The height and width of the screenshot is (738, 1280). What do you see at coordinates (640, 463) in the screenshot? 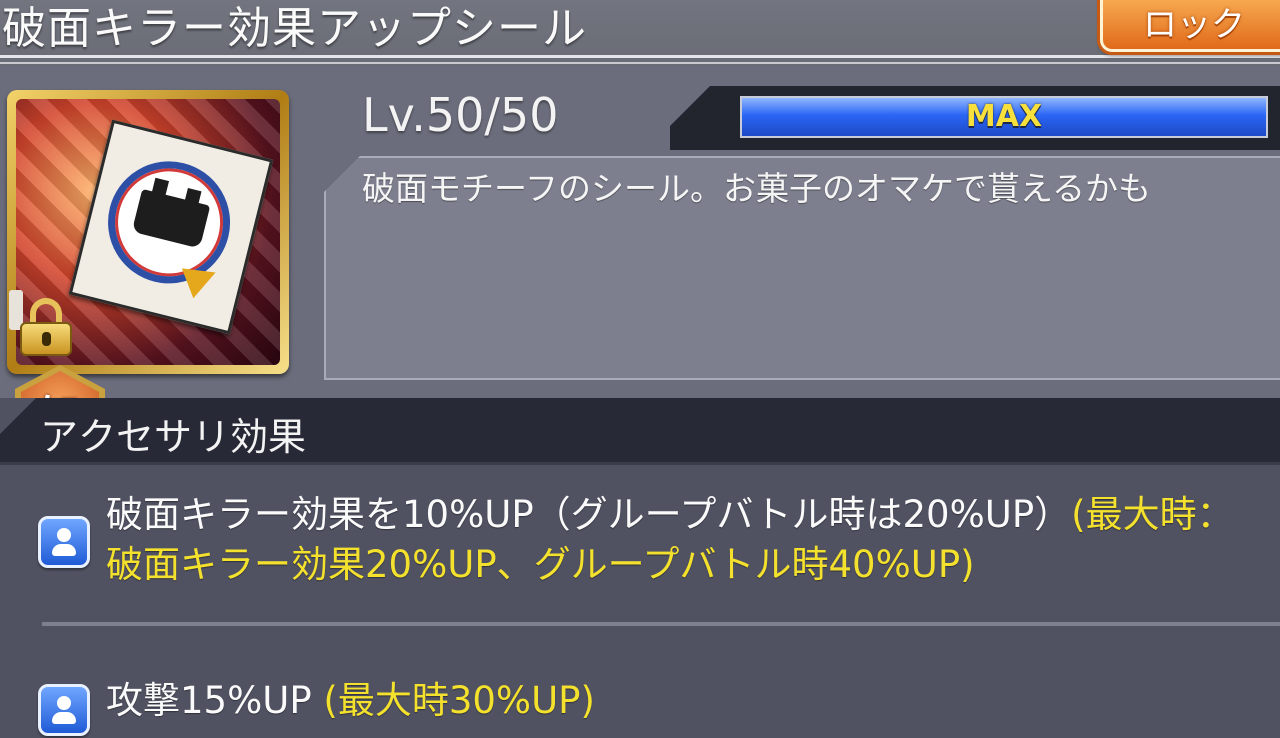
I see `header-underline` at bounding box center [640, 463].